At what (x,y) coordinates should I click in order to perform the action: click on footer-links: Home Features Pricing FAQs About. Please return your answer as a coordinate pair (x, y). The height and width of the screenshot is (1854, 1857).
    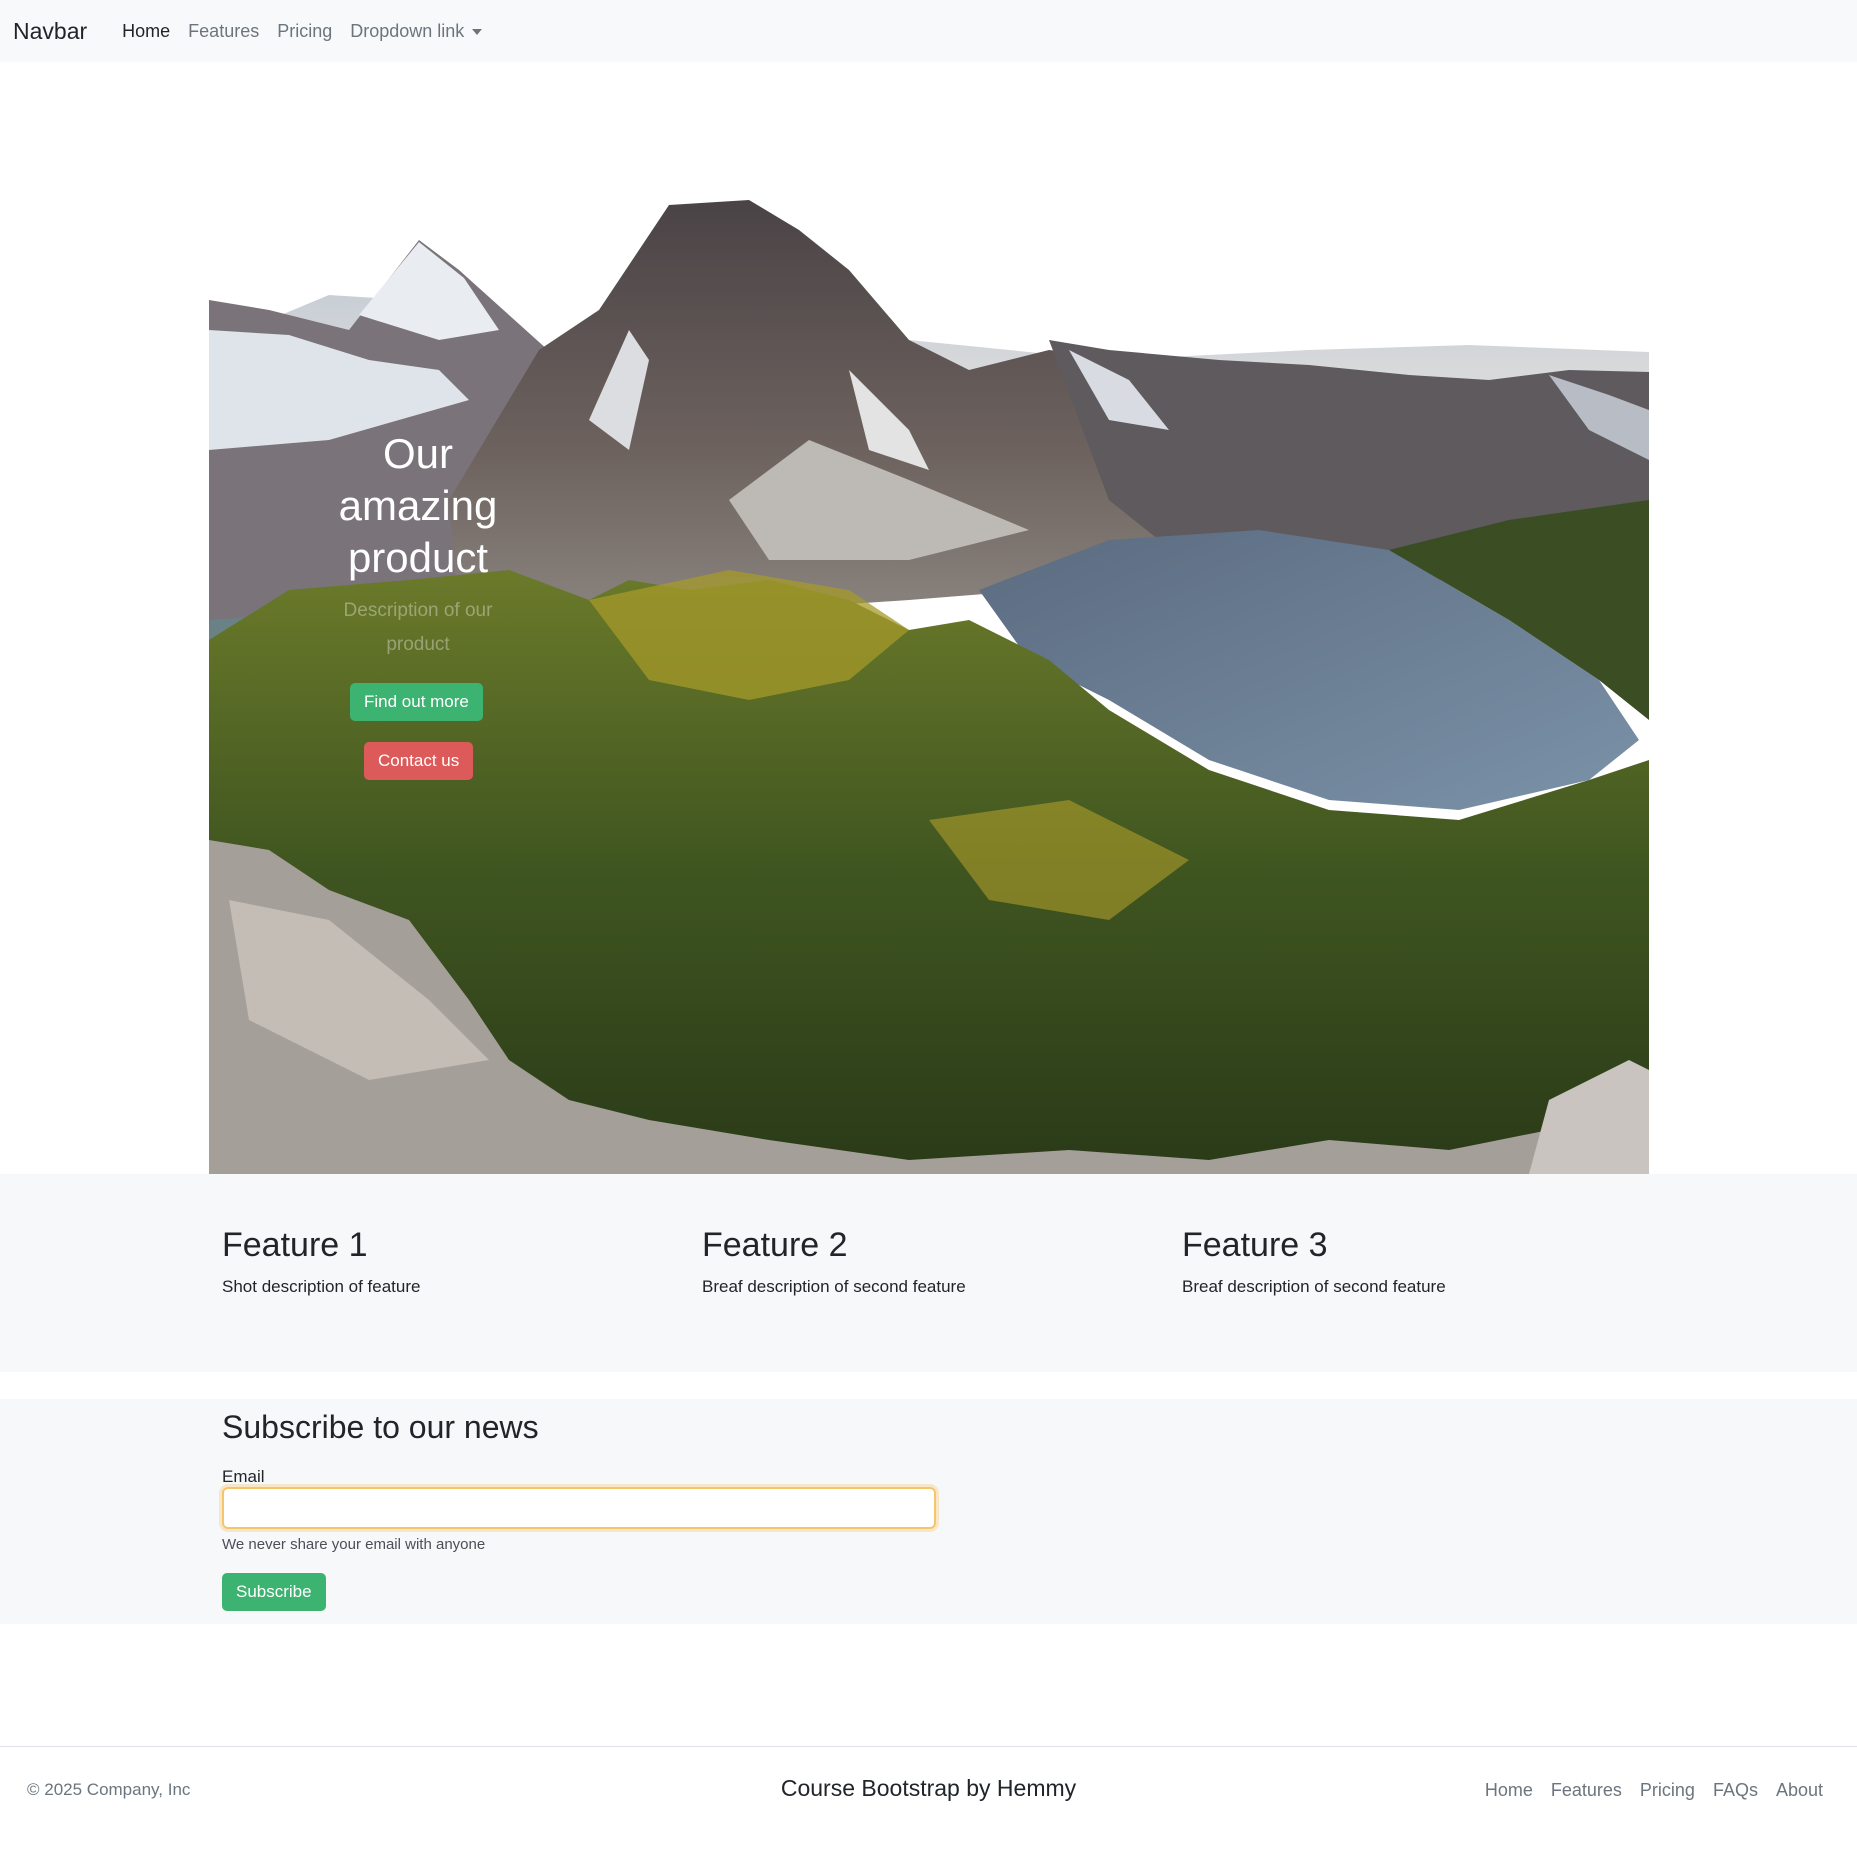
    Looking at the image, I should click on (1654, 1790).